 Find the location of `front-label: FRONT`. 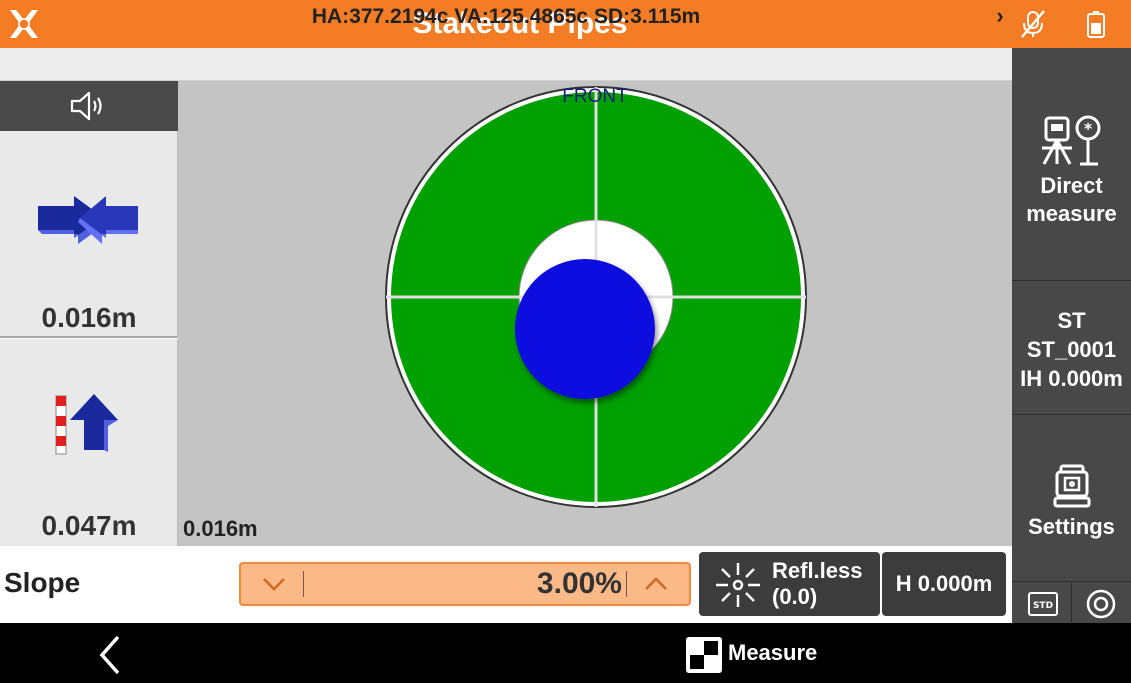

front-label: FRONT is located at coordinates (595, 96).